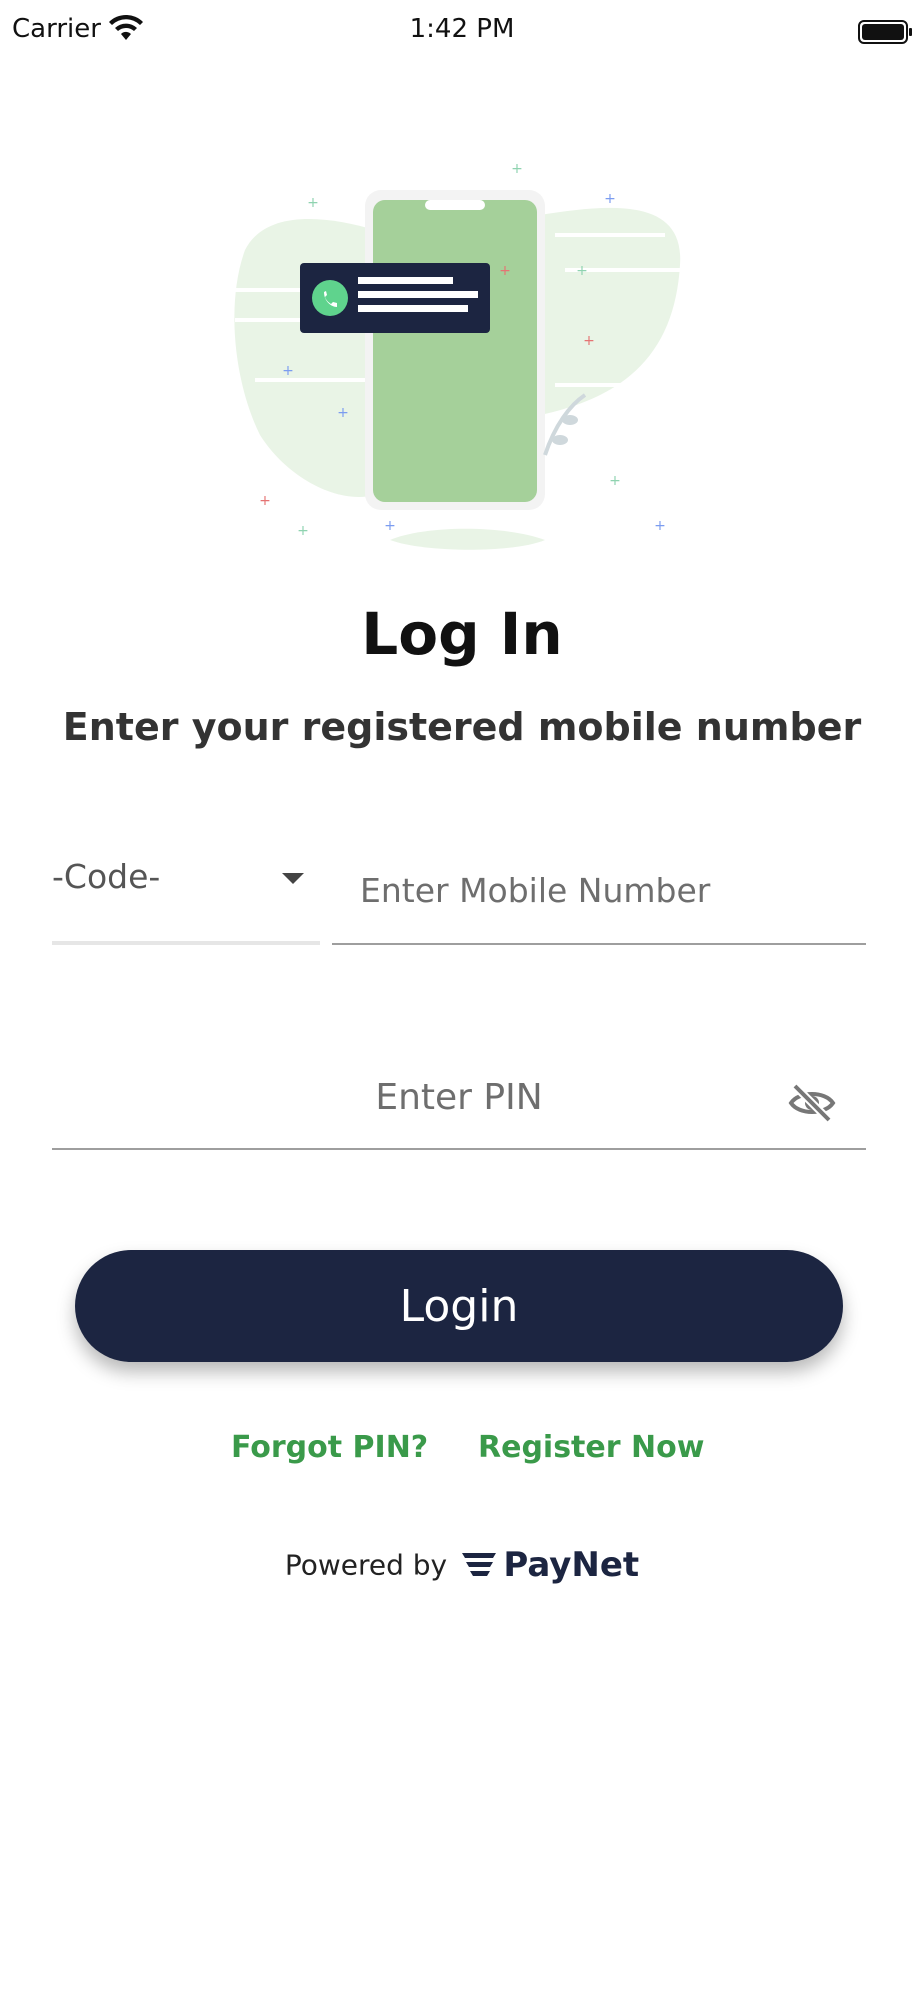 This screenshot has width=924, height=2000. Describe the element at coordinates (186, 895) in the screenshot. I see `country-code-dropdown: -Code-` at that location.